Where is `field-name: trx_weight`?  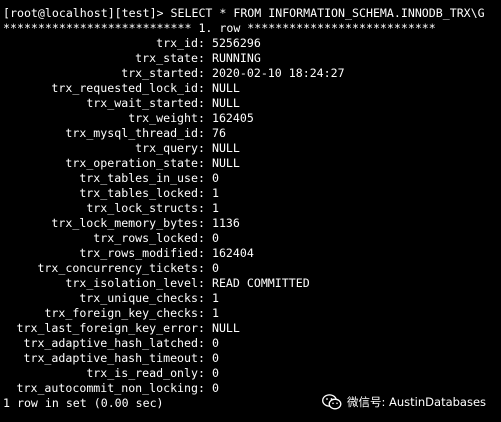 field-name: trx_weight is located at coordinates (163, 118).